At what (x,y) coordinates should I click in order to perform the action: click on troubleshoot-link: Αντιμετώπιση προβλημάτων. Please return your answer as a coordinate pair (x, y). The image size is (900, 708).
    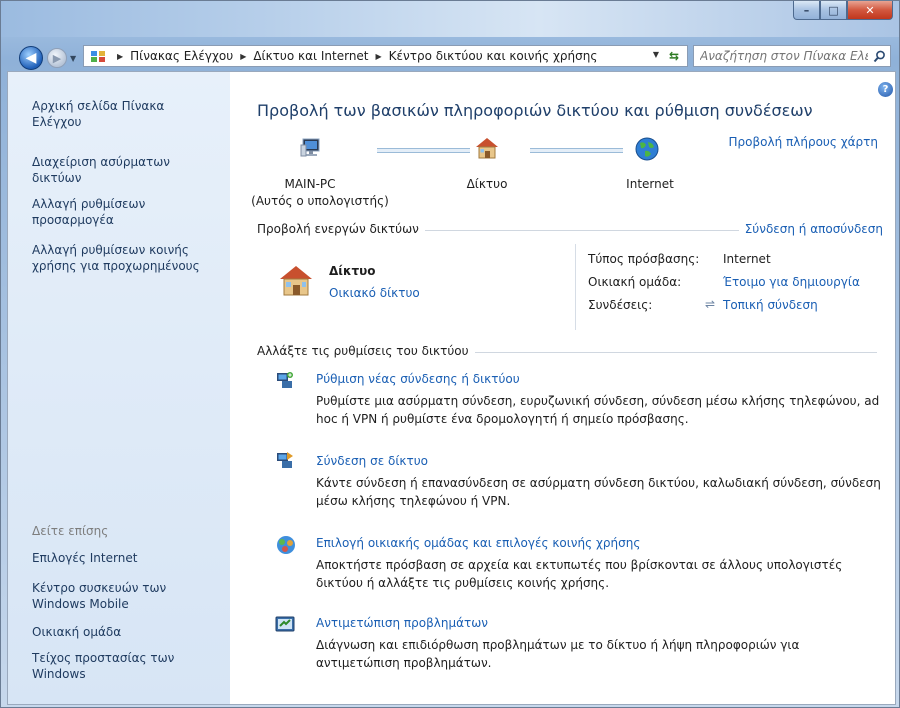
    Looking at the image, I should click on (402, 623).